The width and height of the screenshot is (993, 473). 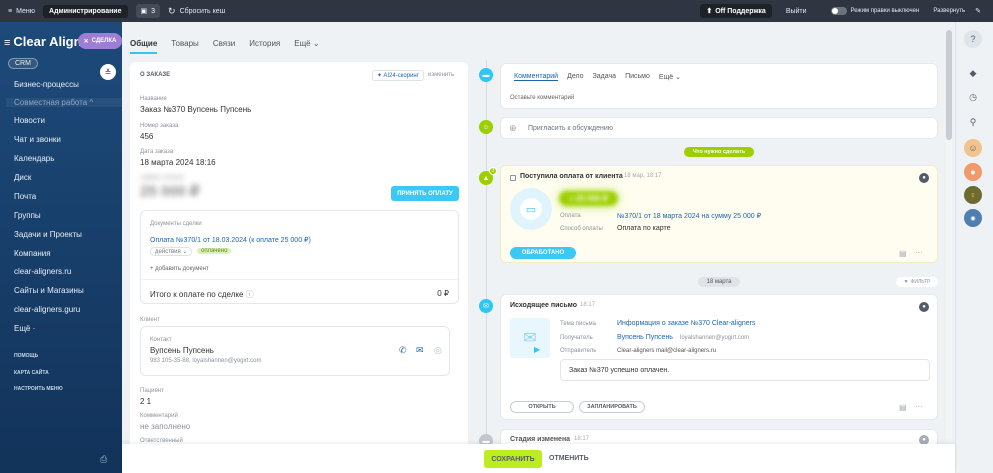 I want to click on deal-pill: ✕ СДЕЛКА, so click(x=100, y=41).